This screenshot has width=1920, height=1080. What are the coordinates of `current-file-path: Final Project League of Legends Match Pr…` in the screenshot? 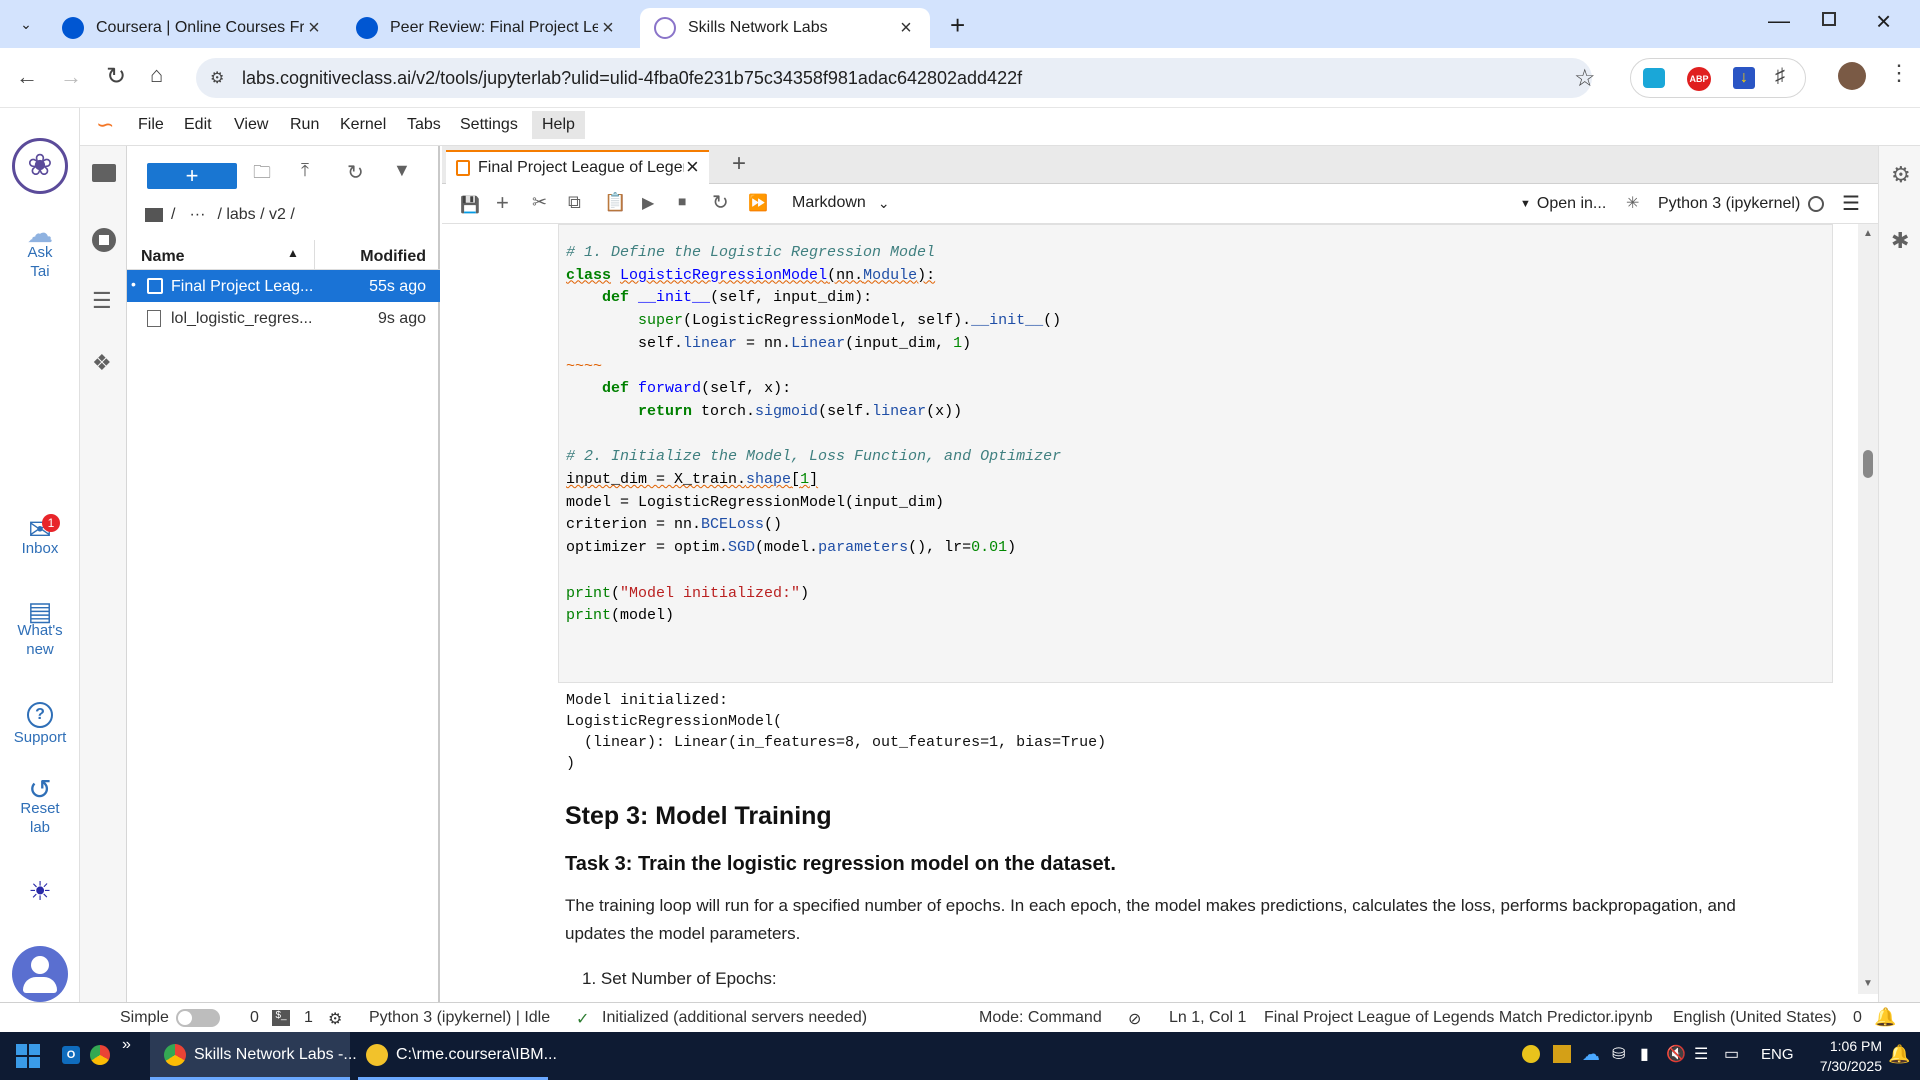 It's located at (1458, 1018).